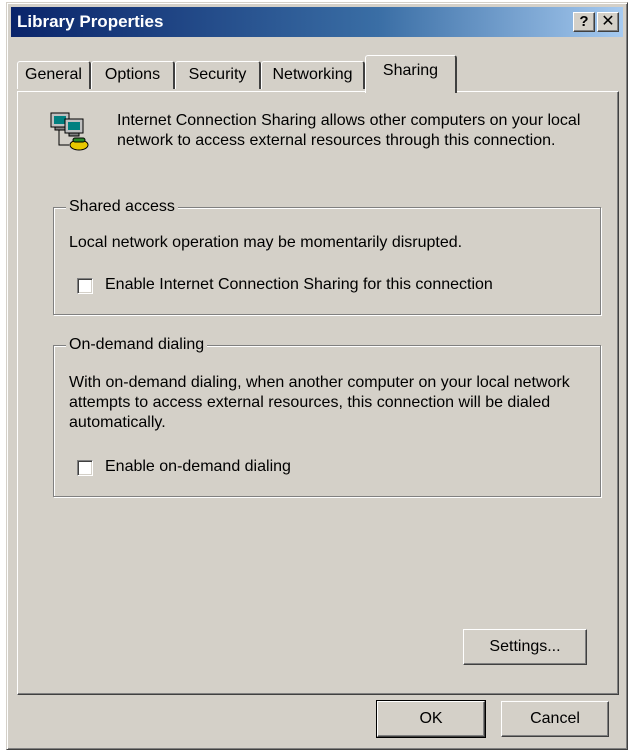 The image size is (634, 752). Describe the element at coordinates (90, 21) in the screenshot. I see `window-title: Library Properties` at that location.